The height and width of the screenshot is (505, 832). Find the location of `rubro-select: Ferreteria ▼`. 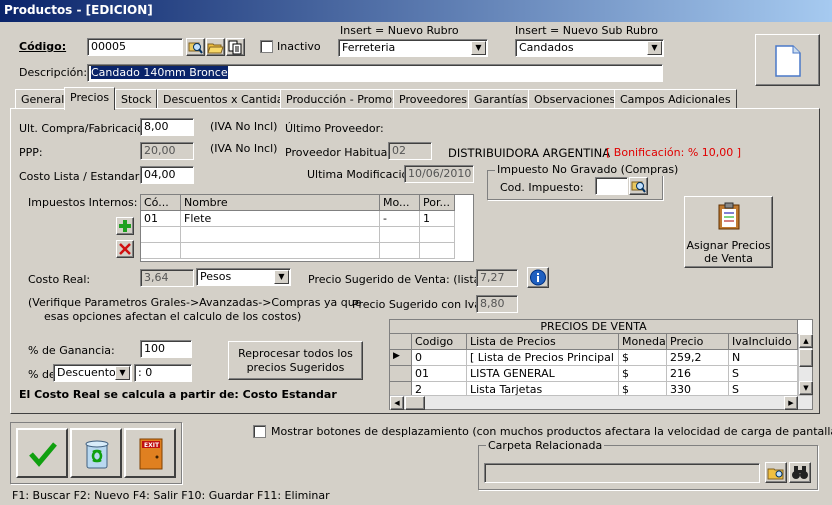

rubro-select: Ferreteria ▼ is located at coordinates (413, 48).